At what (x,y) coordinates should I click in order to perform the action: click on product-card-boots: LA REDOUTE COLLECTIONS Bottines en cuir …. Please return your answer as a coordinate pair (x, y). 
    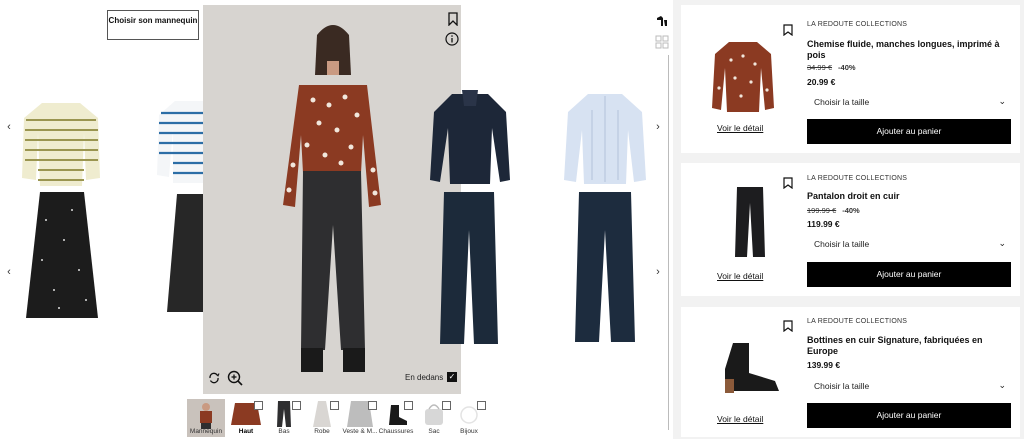
    Looking at the image, I should click on (850, 372).